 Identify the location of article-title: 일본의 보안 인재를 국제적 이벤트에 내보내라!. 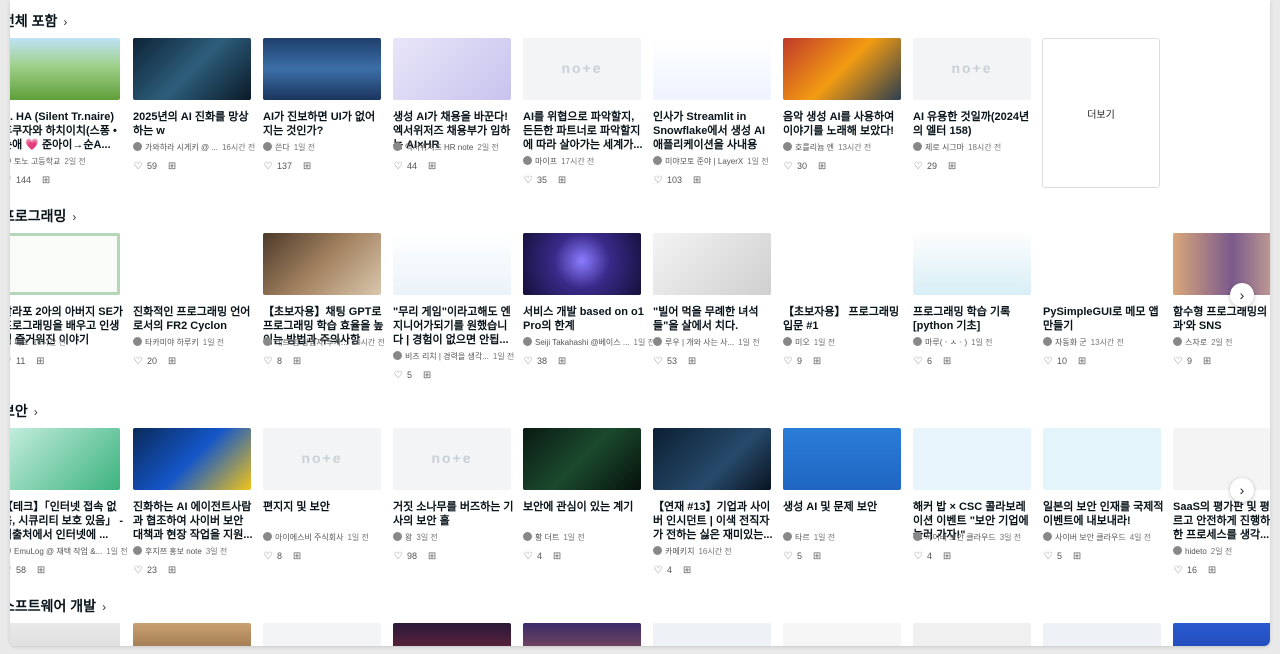
(1104, 514).